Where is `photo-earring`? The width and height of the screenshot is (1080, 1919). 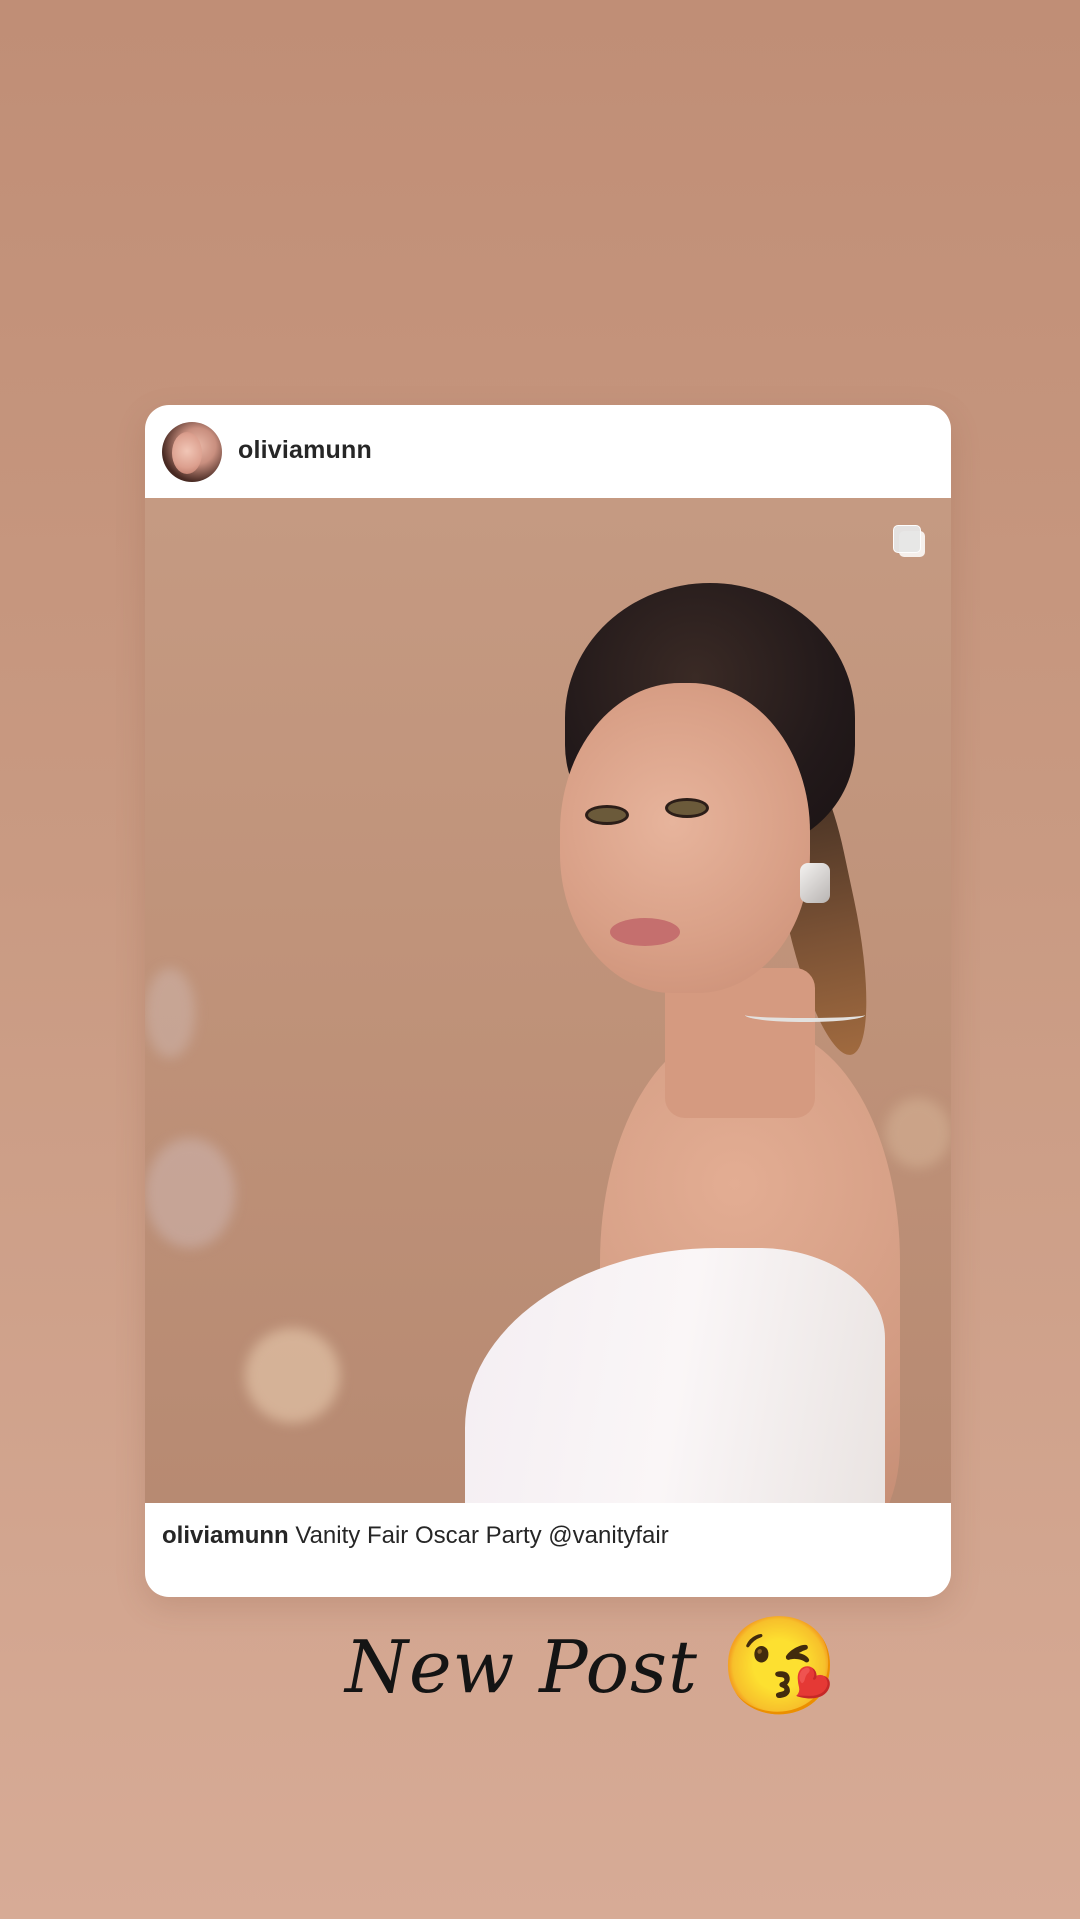
photo-earring is located at coordinates (815, 883).